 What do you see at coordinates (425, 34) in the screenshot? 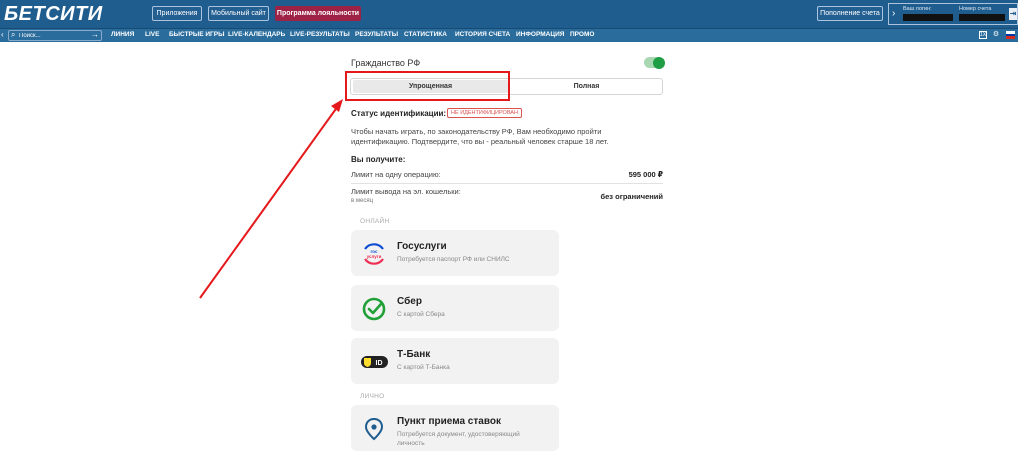
I see `nav-item-statistics: СТАТИСТИКА` at bounding box center [425, 34].